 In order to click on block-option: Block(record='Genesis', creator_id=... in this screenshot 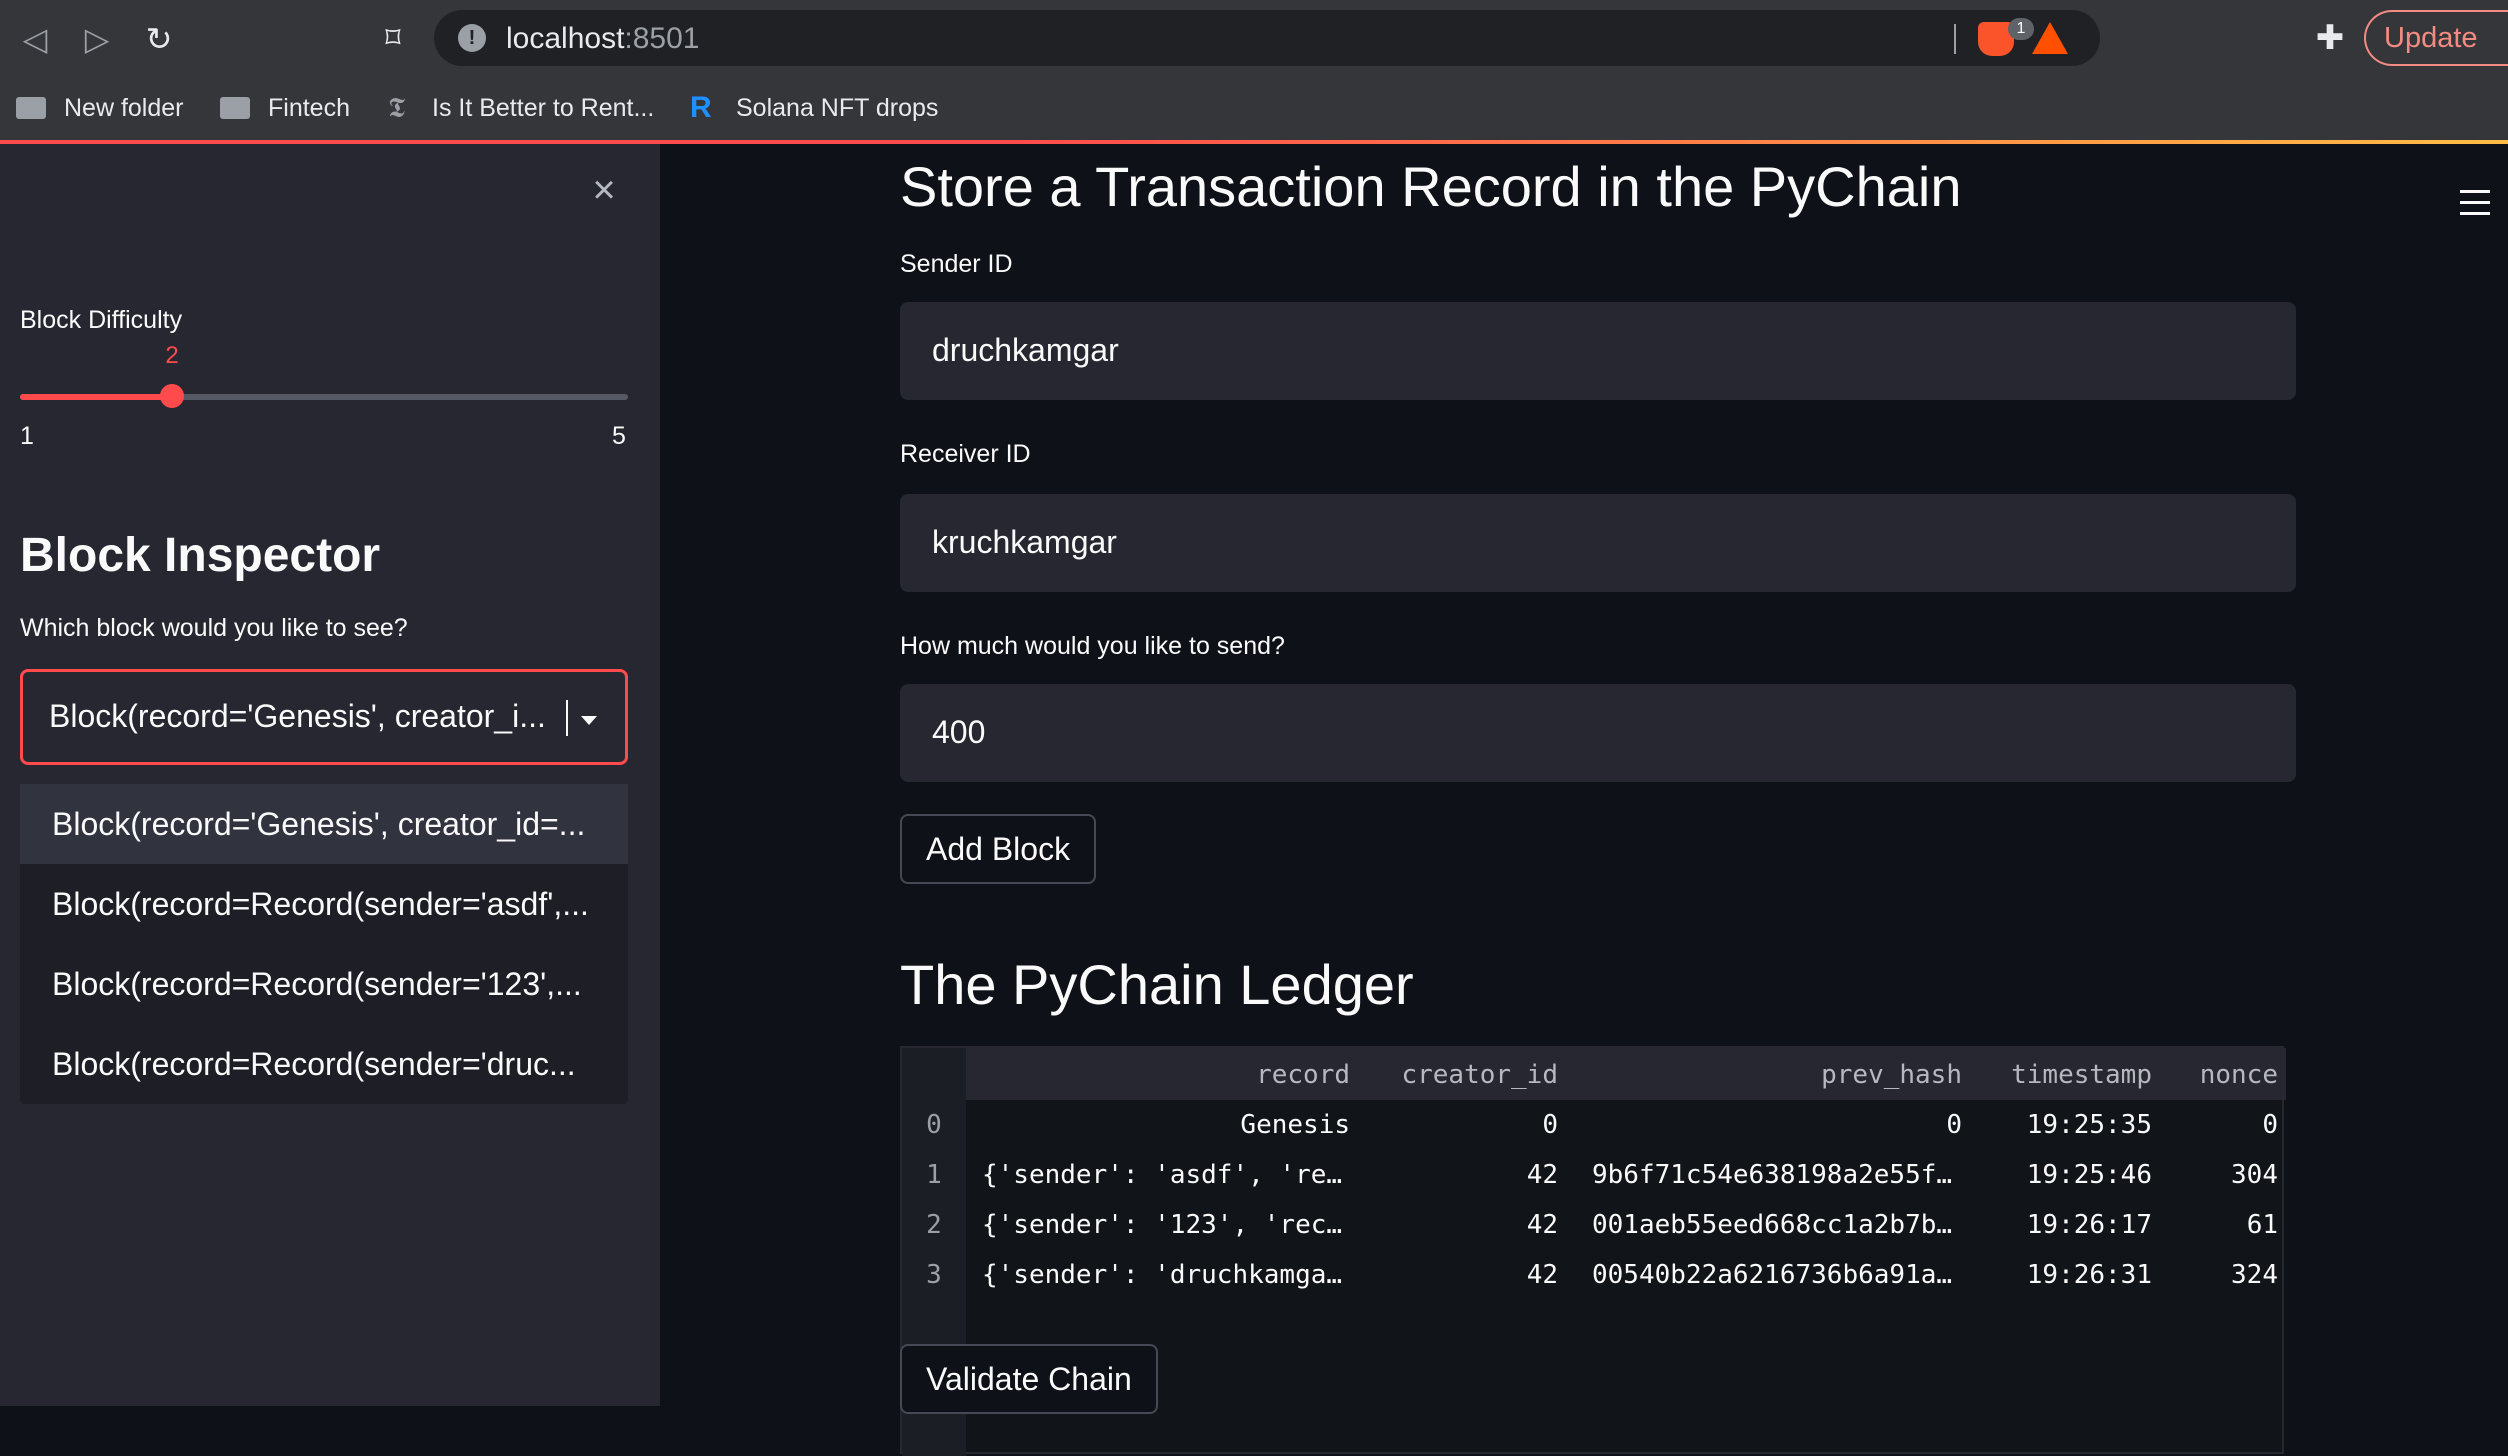, I will do `click(324, 824)`.